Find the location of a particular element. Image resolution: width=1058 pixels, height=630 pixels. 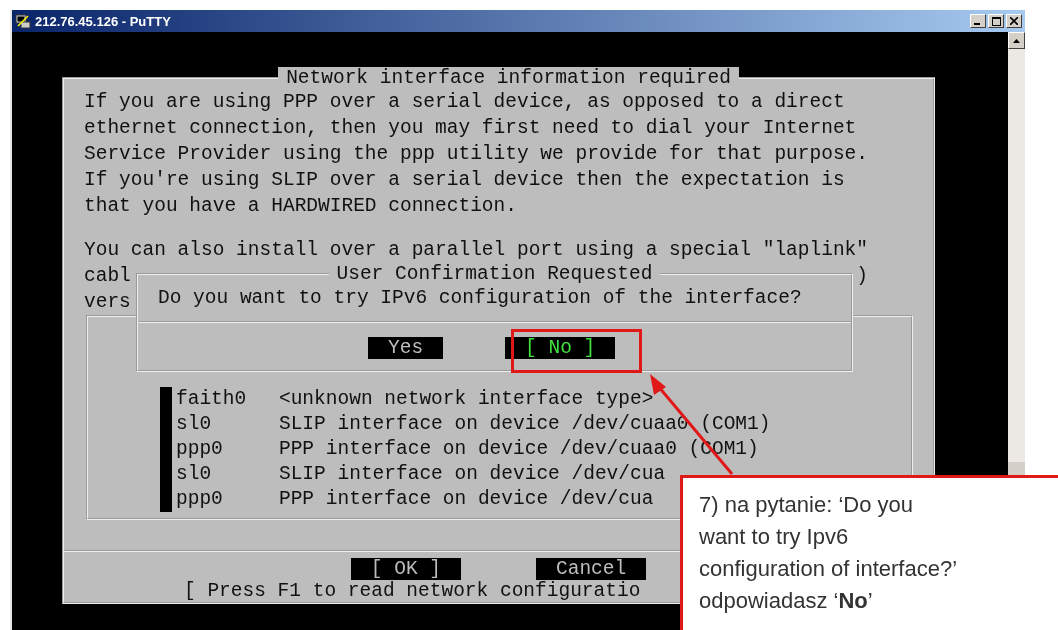

terminal-computer-icon is located at coordinates (23, 21).